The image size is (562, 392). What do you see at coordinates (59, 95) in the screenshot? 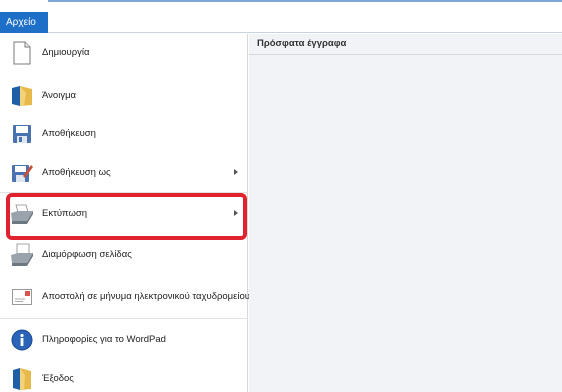
I see `menu-item-label: Άνοιγμα` at bounding box center [59, 95].